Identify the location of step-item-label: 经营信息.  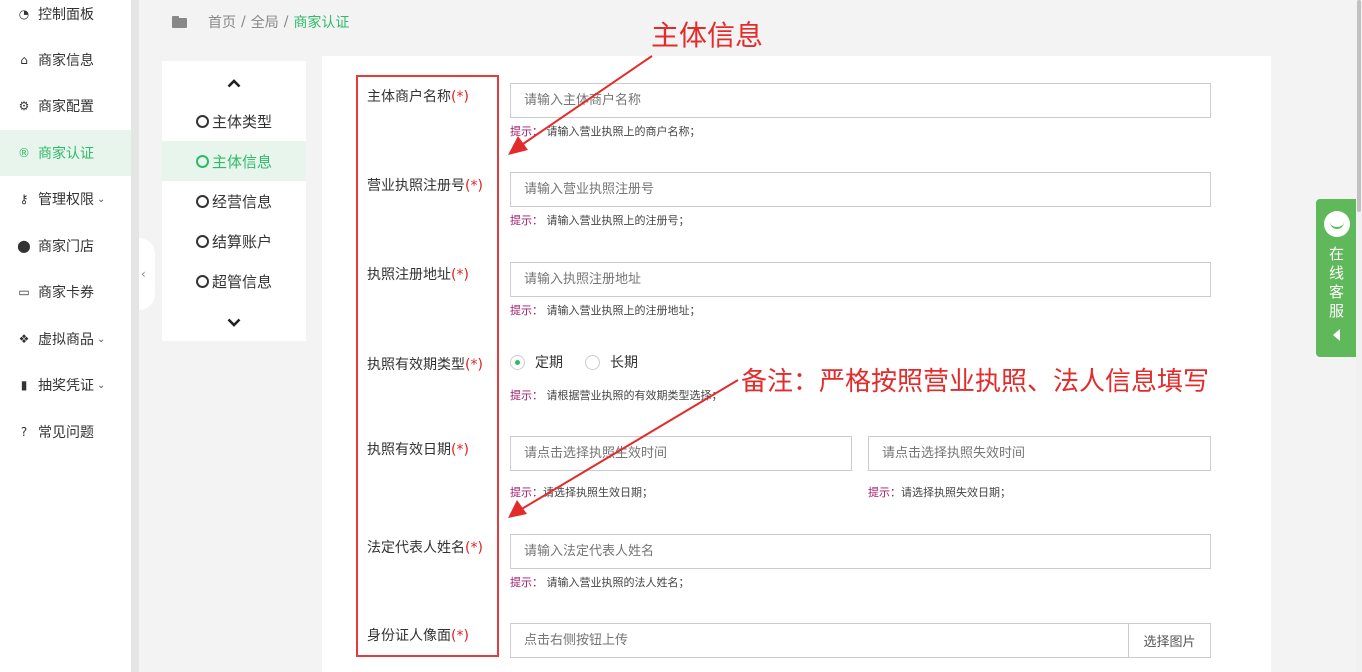
(241, 201).